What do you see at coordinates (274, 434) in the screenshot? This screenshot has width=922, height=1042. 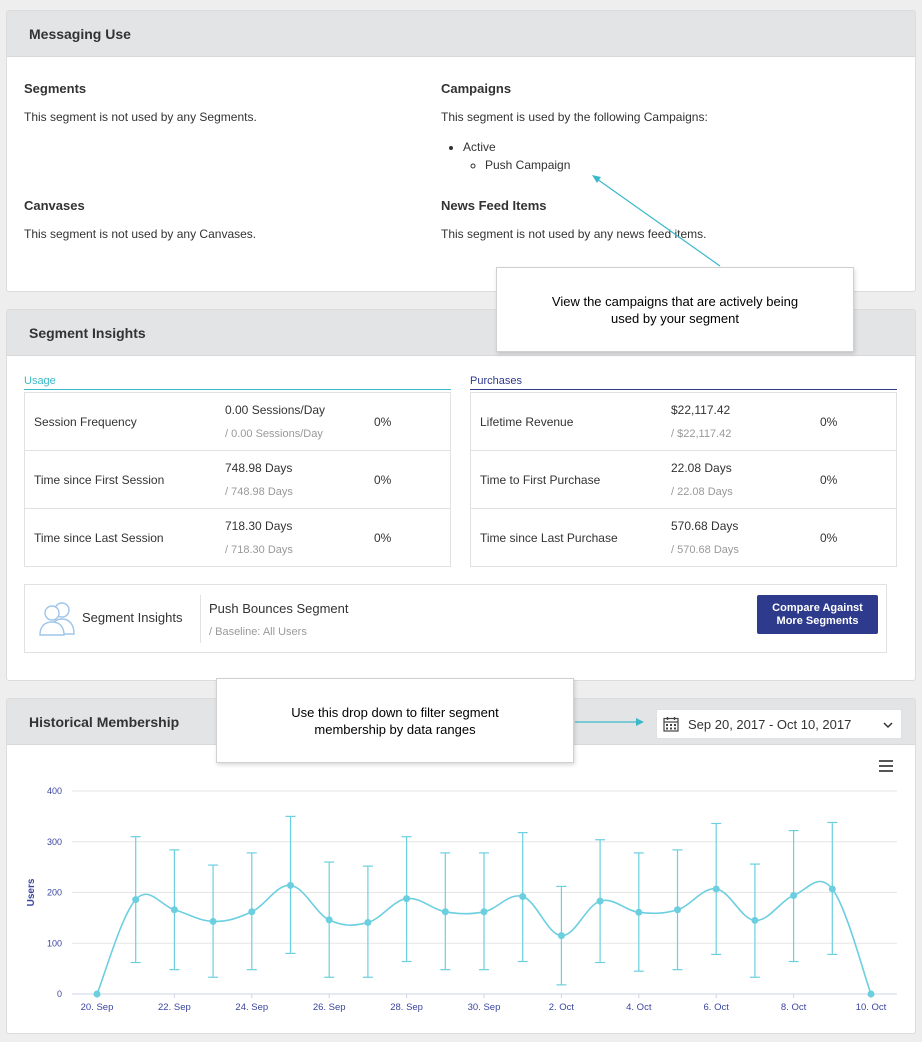 I see `metric-baseline: / 0.00 Sessions/Day` at bounding box center [274, 434].